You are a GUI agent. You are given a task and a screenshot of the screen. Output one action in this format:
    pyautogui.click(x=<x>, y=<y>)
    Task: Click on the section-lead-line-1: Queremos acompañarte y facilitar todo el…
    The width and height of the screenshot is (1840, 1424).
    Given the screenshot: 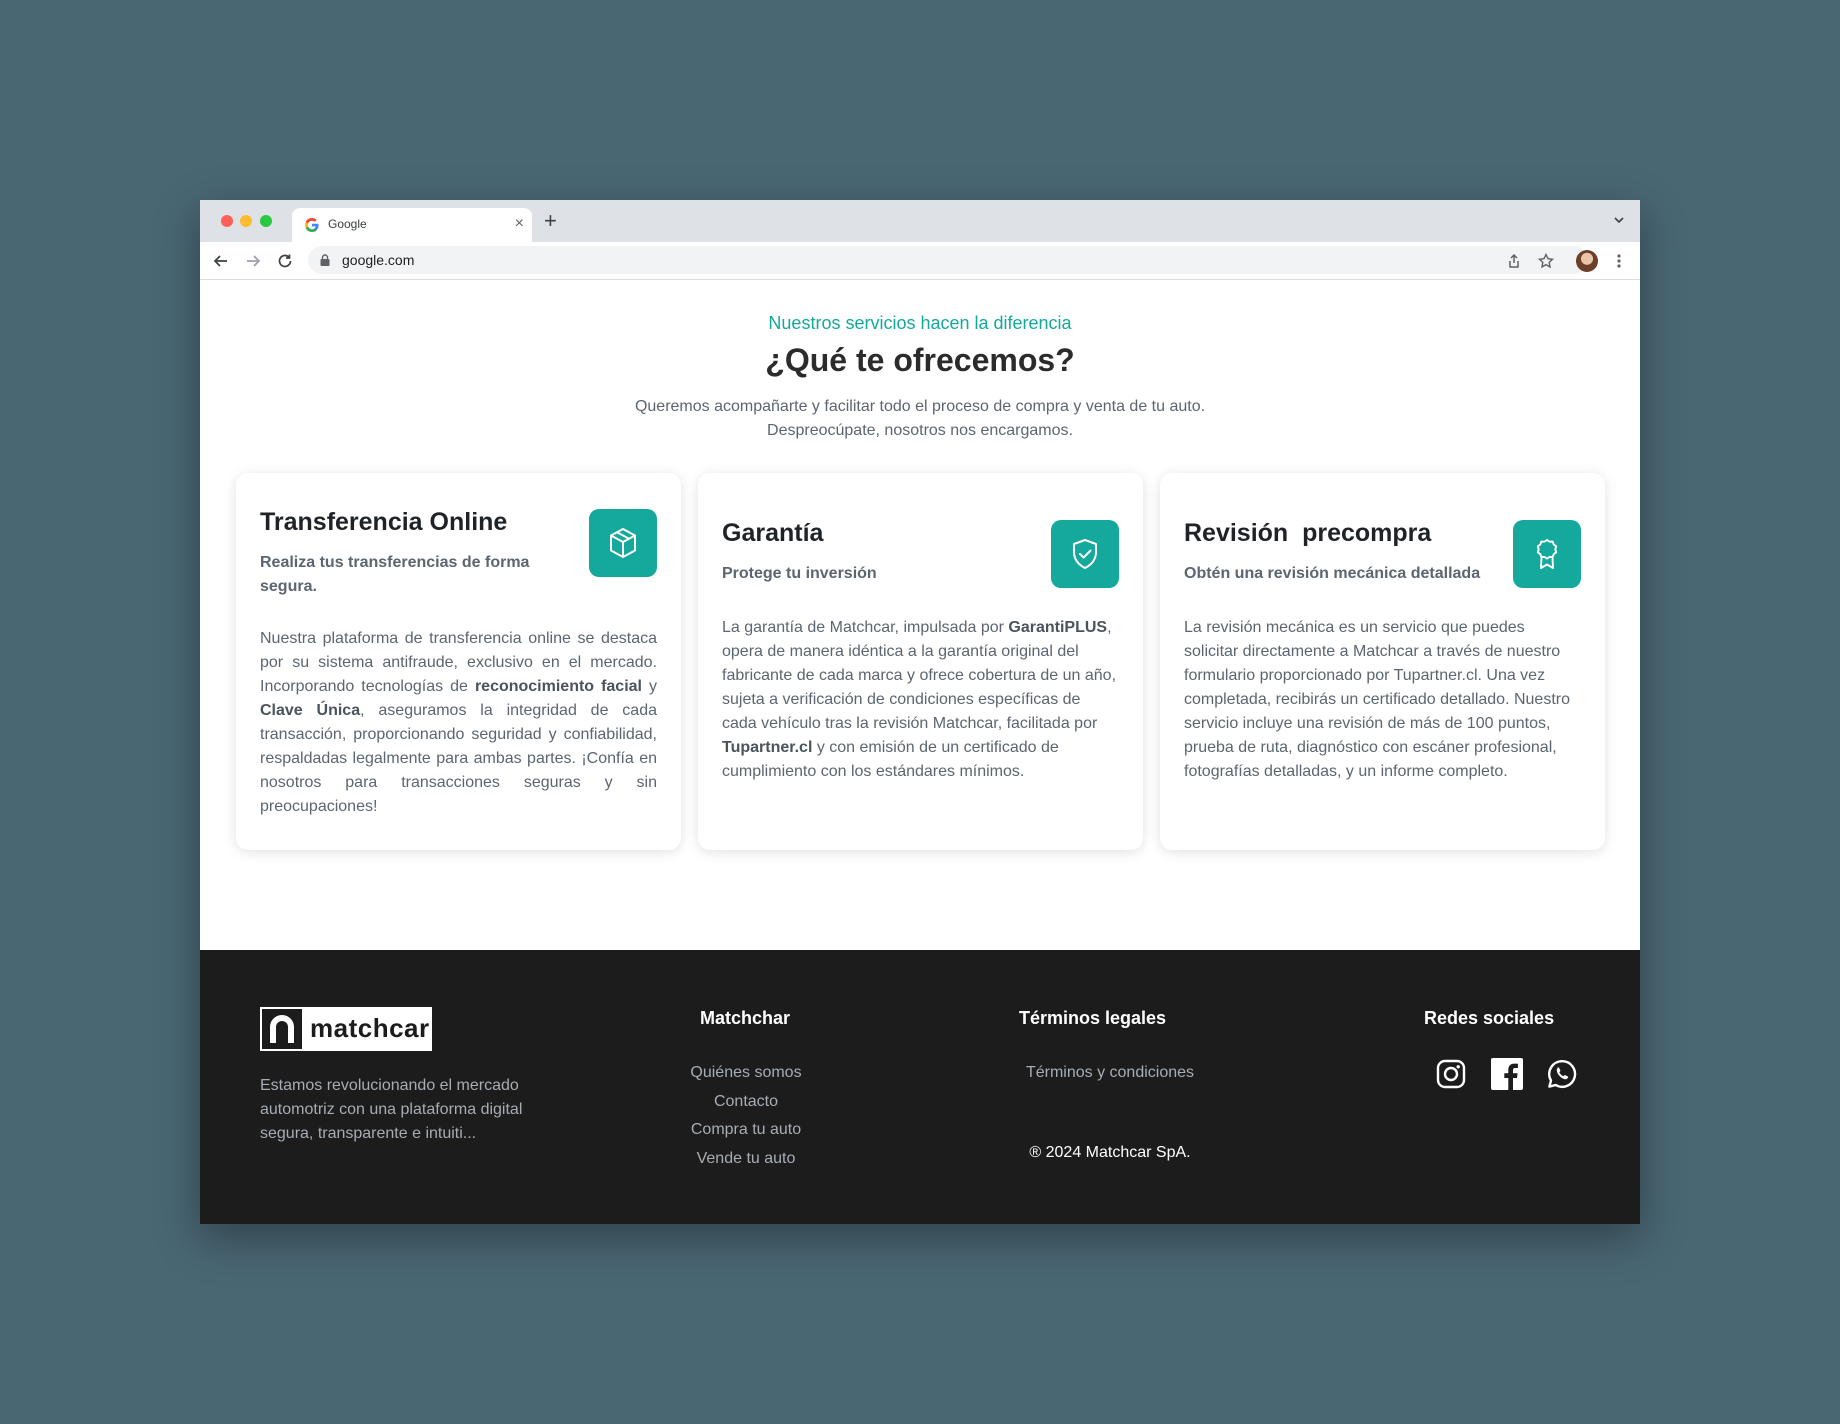 What is the action you would take?
    pyautogui.click(x=920, y=406)
    